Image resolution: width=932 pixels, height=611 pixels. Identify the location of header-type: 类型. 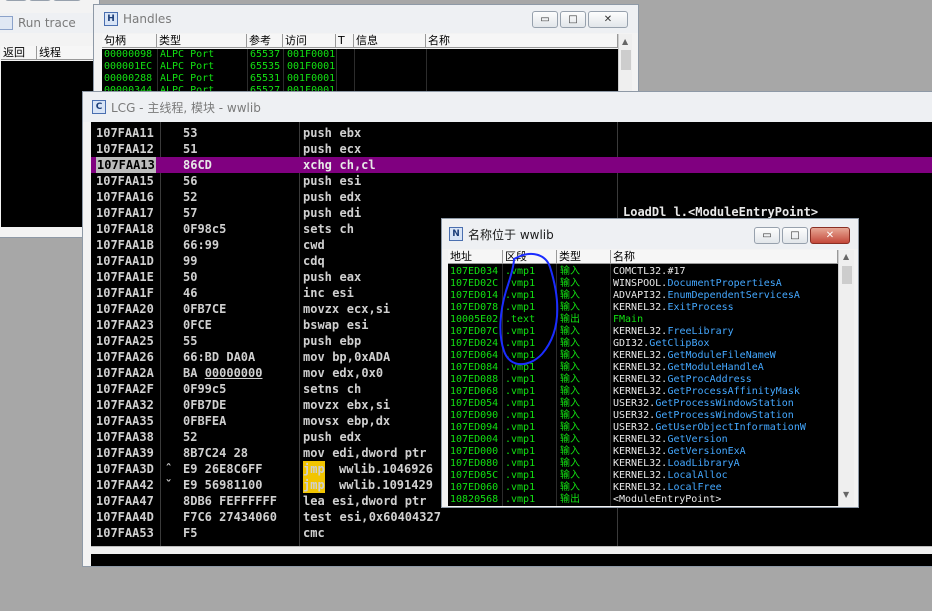
(202, 40).